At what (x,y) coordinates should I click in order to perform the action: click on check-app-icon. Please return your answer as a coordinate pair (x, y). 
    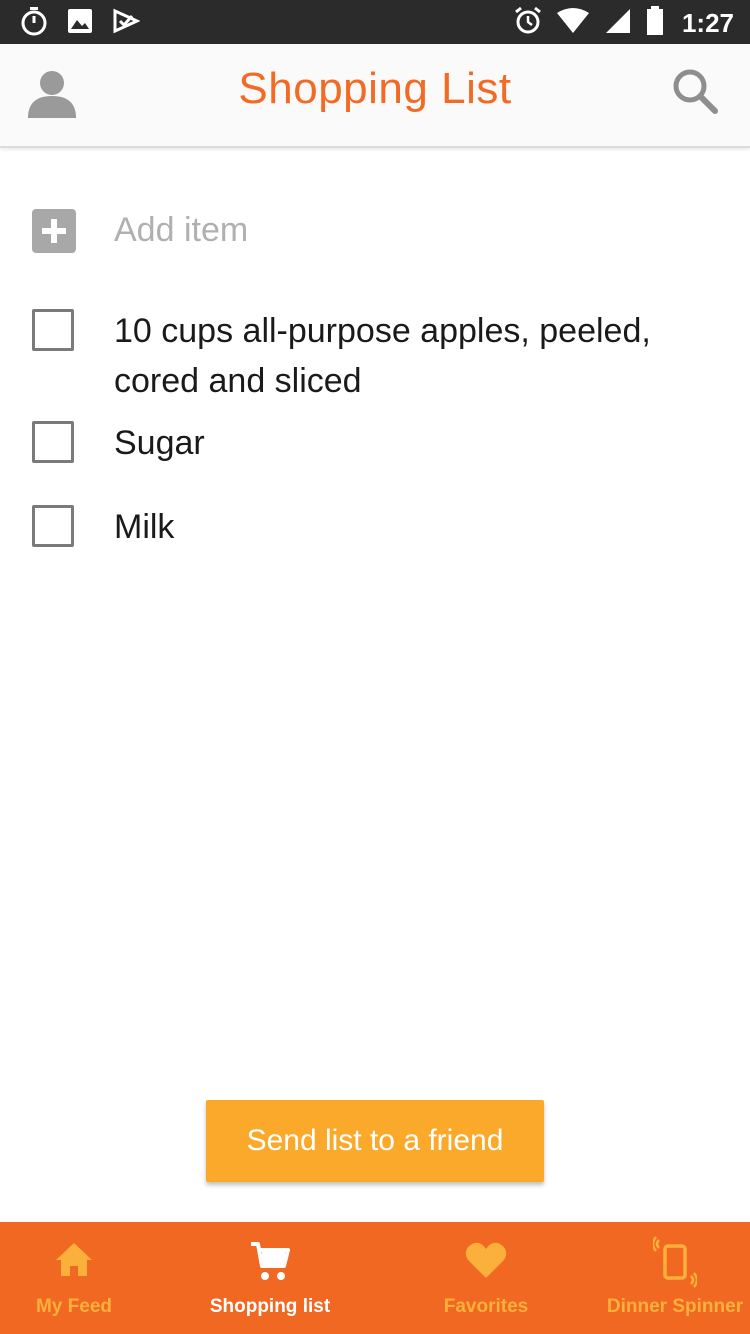
    Looking at the image, I should click on (126, 23).